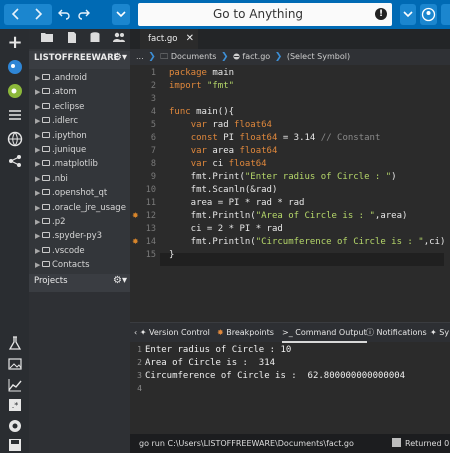  Describe the element at coordinates (15, 115) in the screenshot. I see `list-icon` at that location.